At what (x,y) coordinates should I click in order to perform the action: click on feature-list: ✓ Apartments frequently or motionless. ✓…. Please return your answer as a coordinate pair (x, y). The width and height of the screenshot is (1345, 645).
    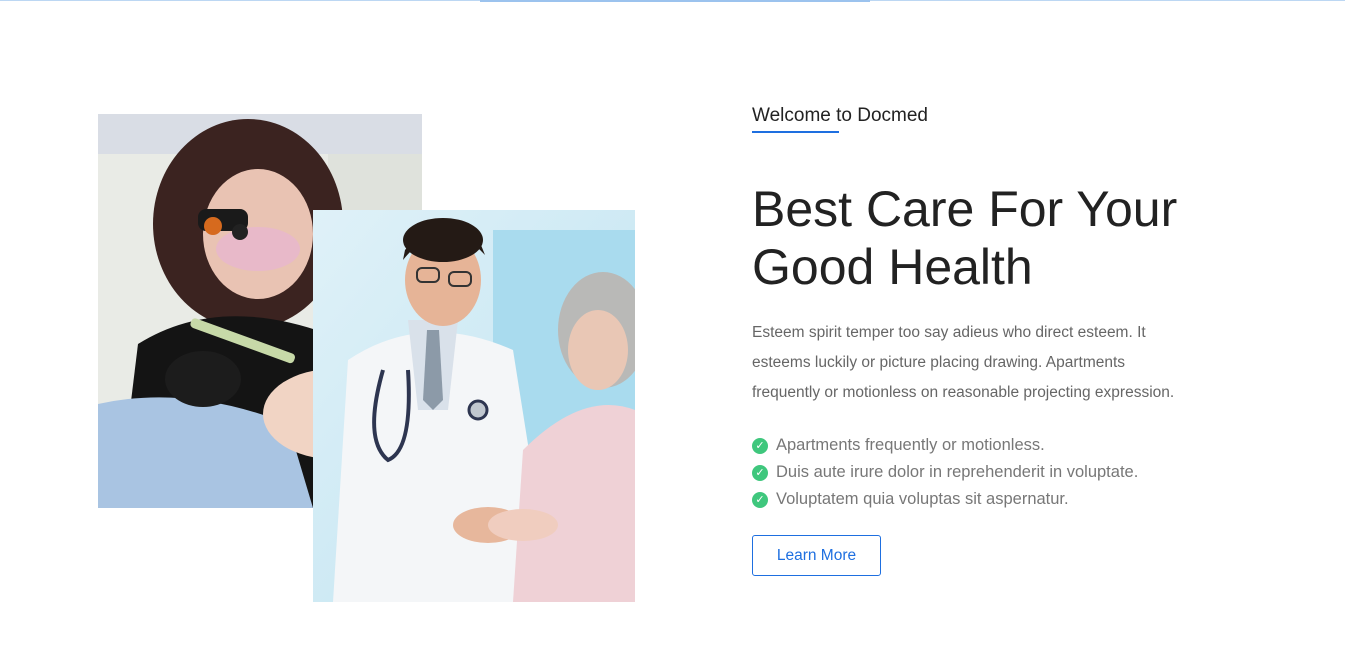
    Looking at the image, I should click on (992, 472).